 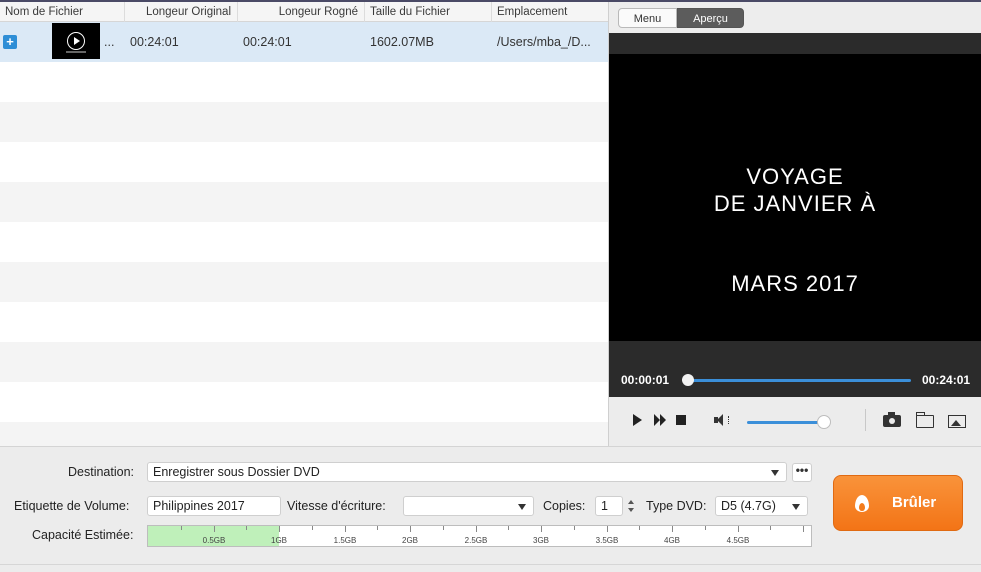 What do you see at coordinates (892, 419) in the screenshot?
I see `camera-icon` at bounding box center [892, 419].